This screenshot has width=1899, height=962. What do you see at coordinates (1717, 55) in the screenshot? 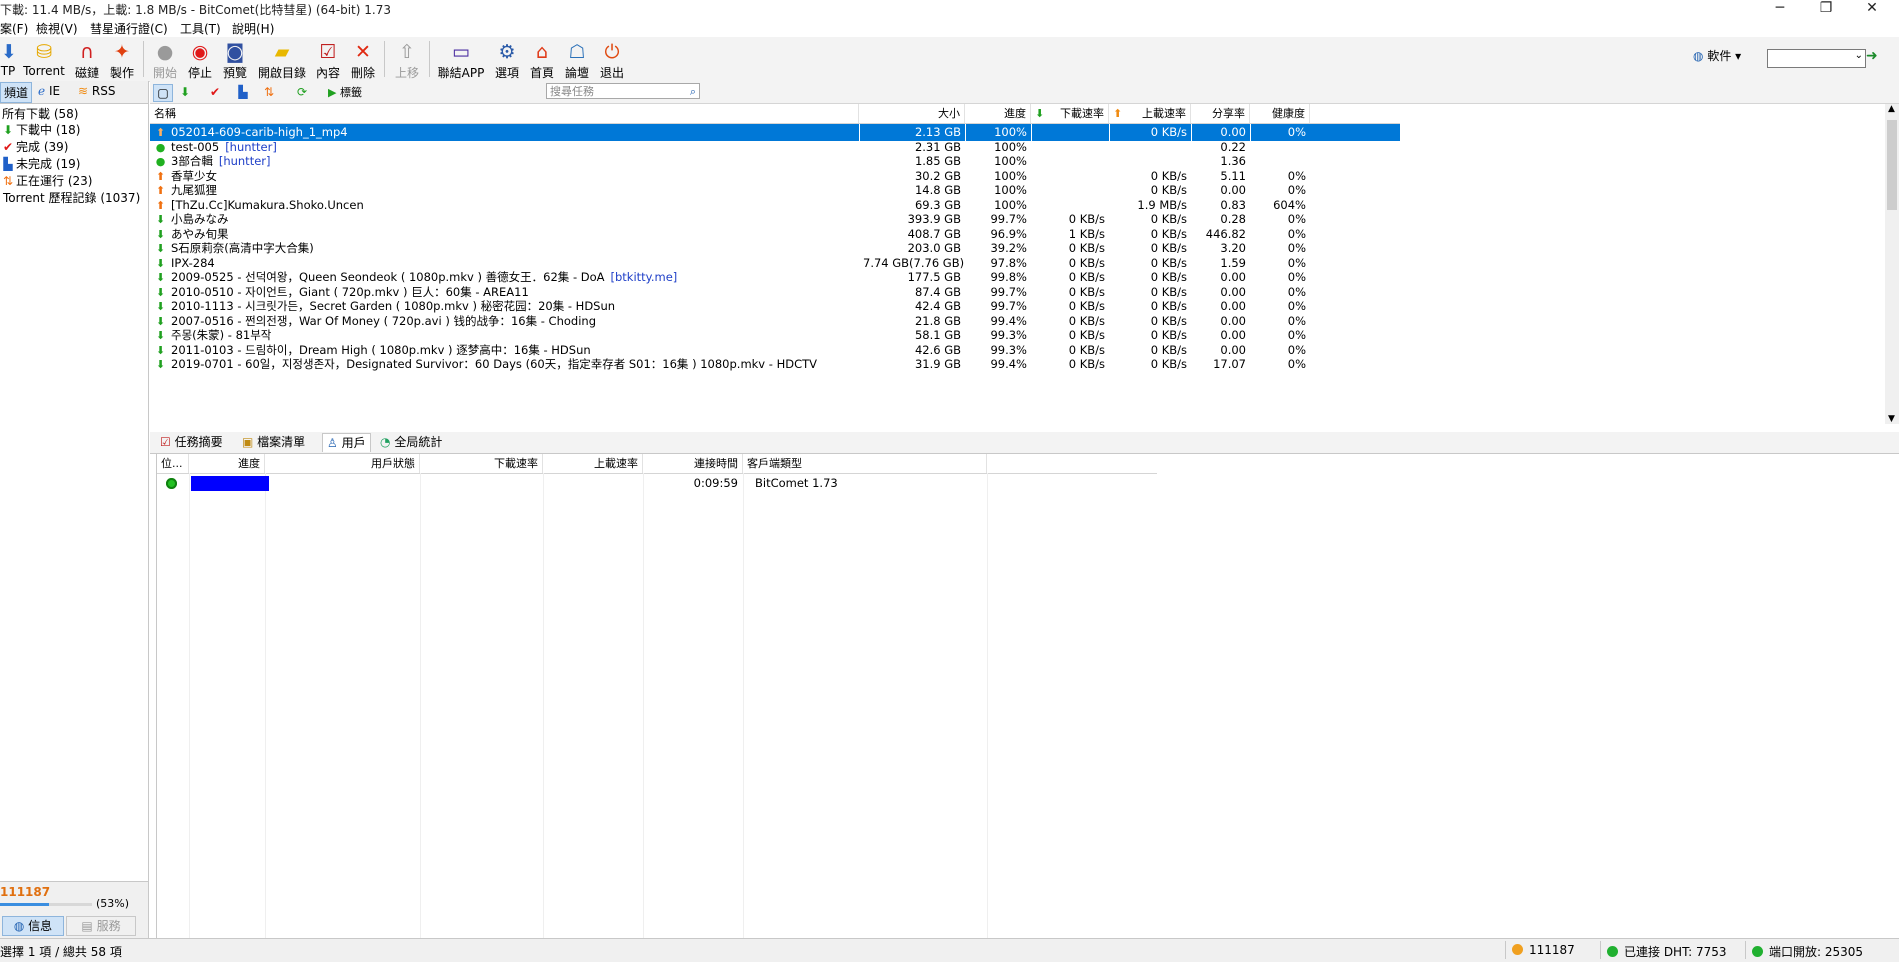
I see `software-menu: ◍ 軟件 ▾` at bounding box center [1717, 55].